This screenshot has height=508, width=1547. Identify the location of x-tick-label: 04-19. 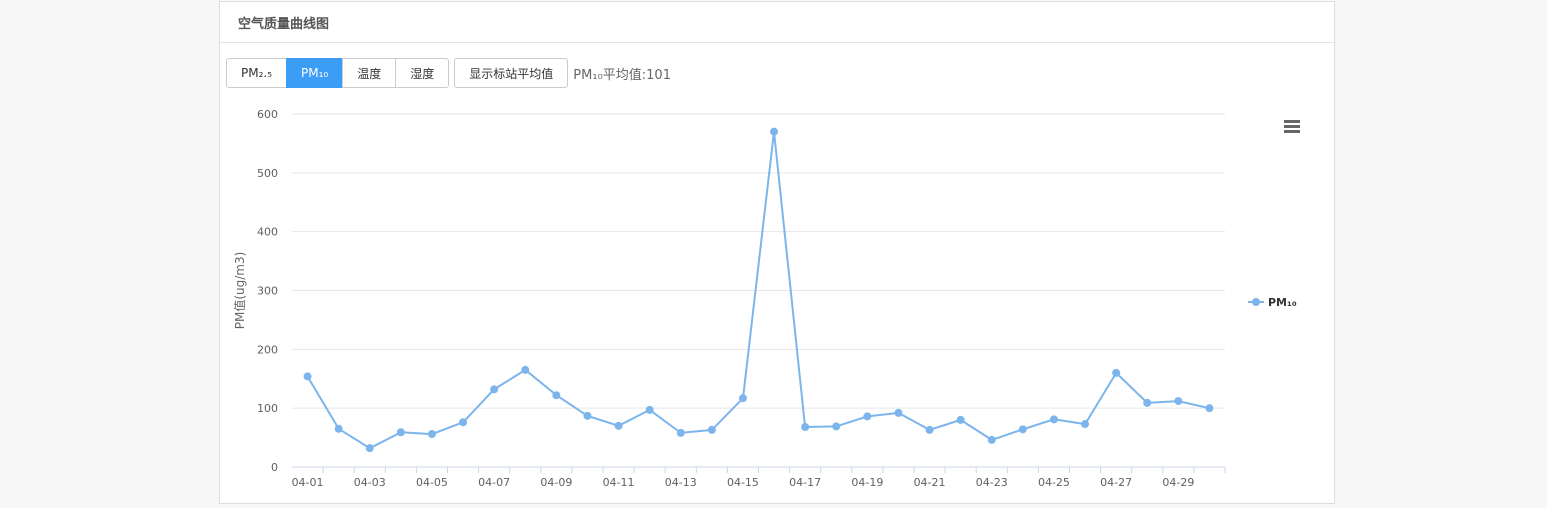
(867, 482).